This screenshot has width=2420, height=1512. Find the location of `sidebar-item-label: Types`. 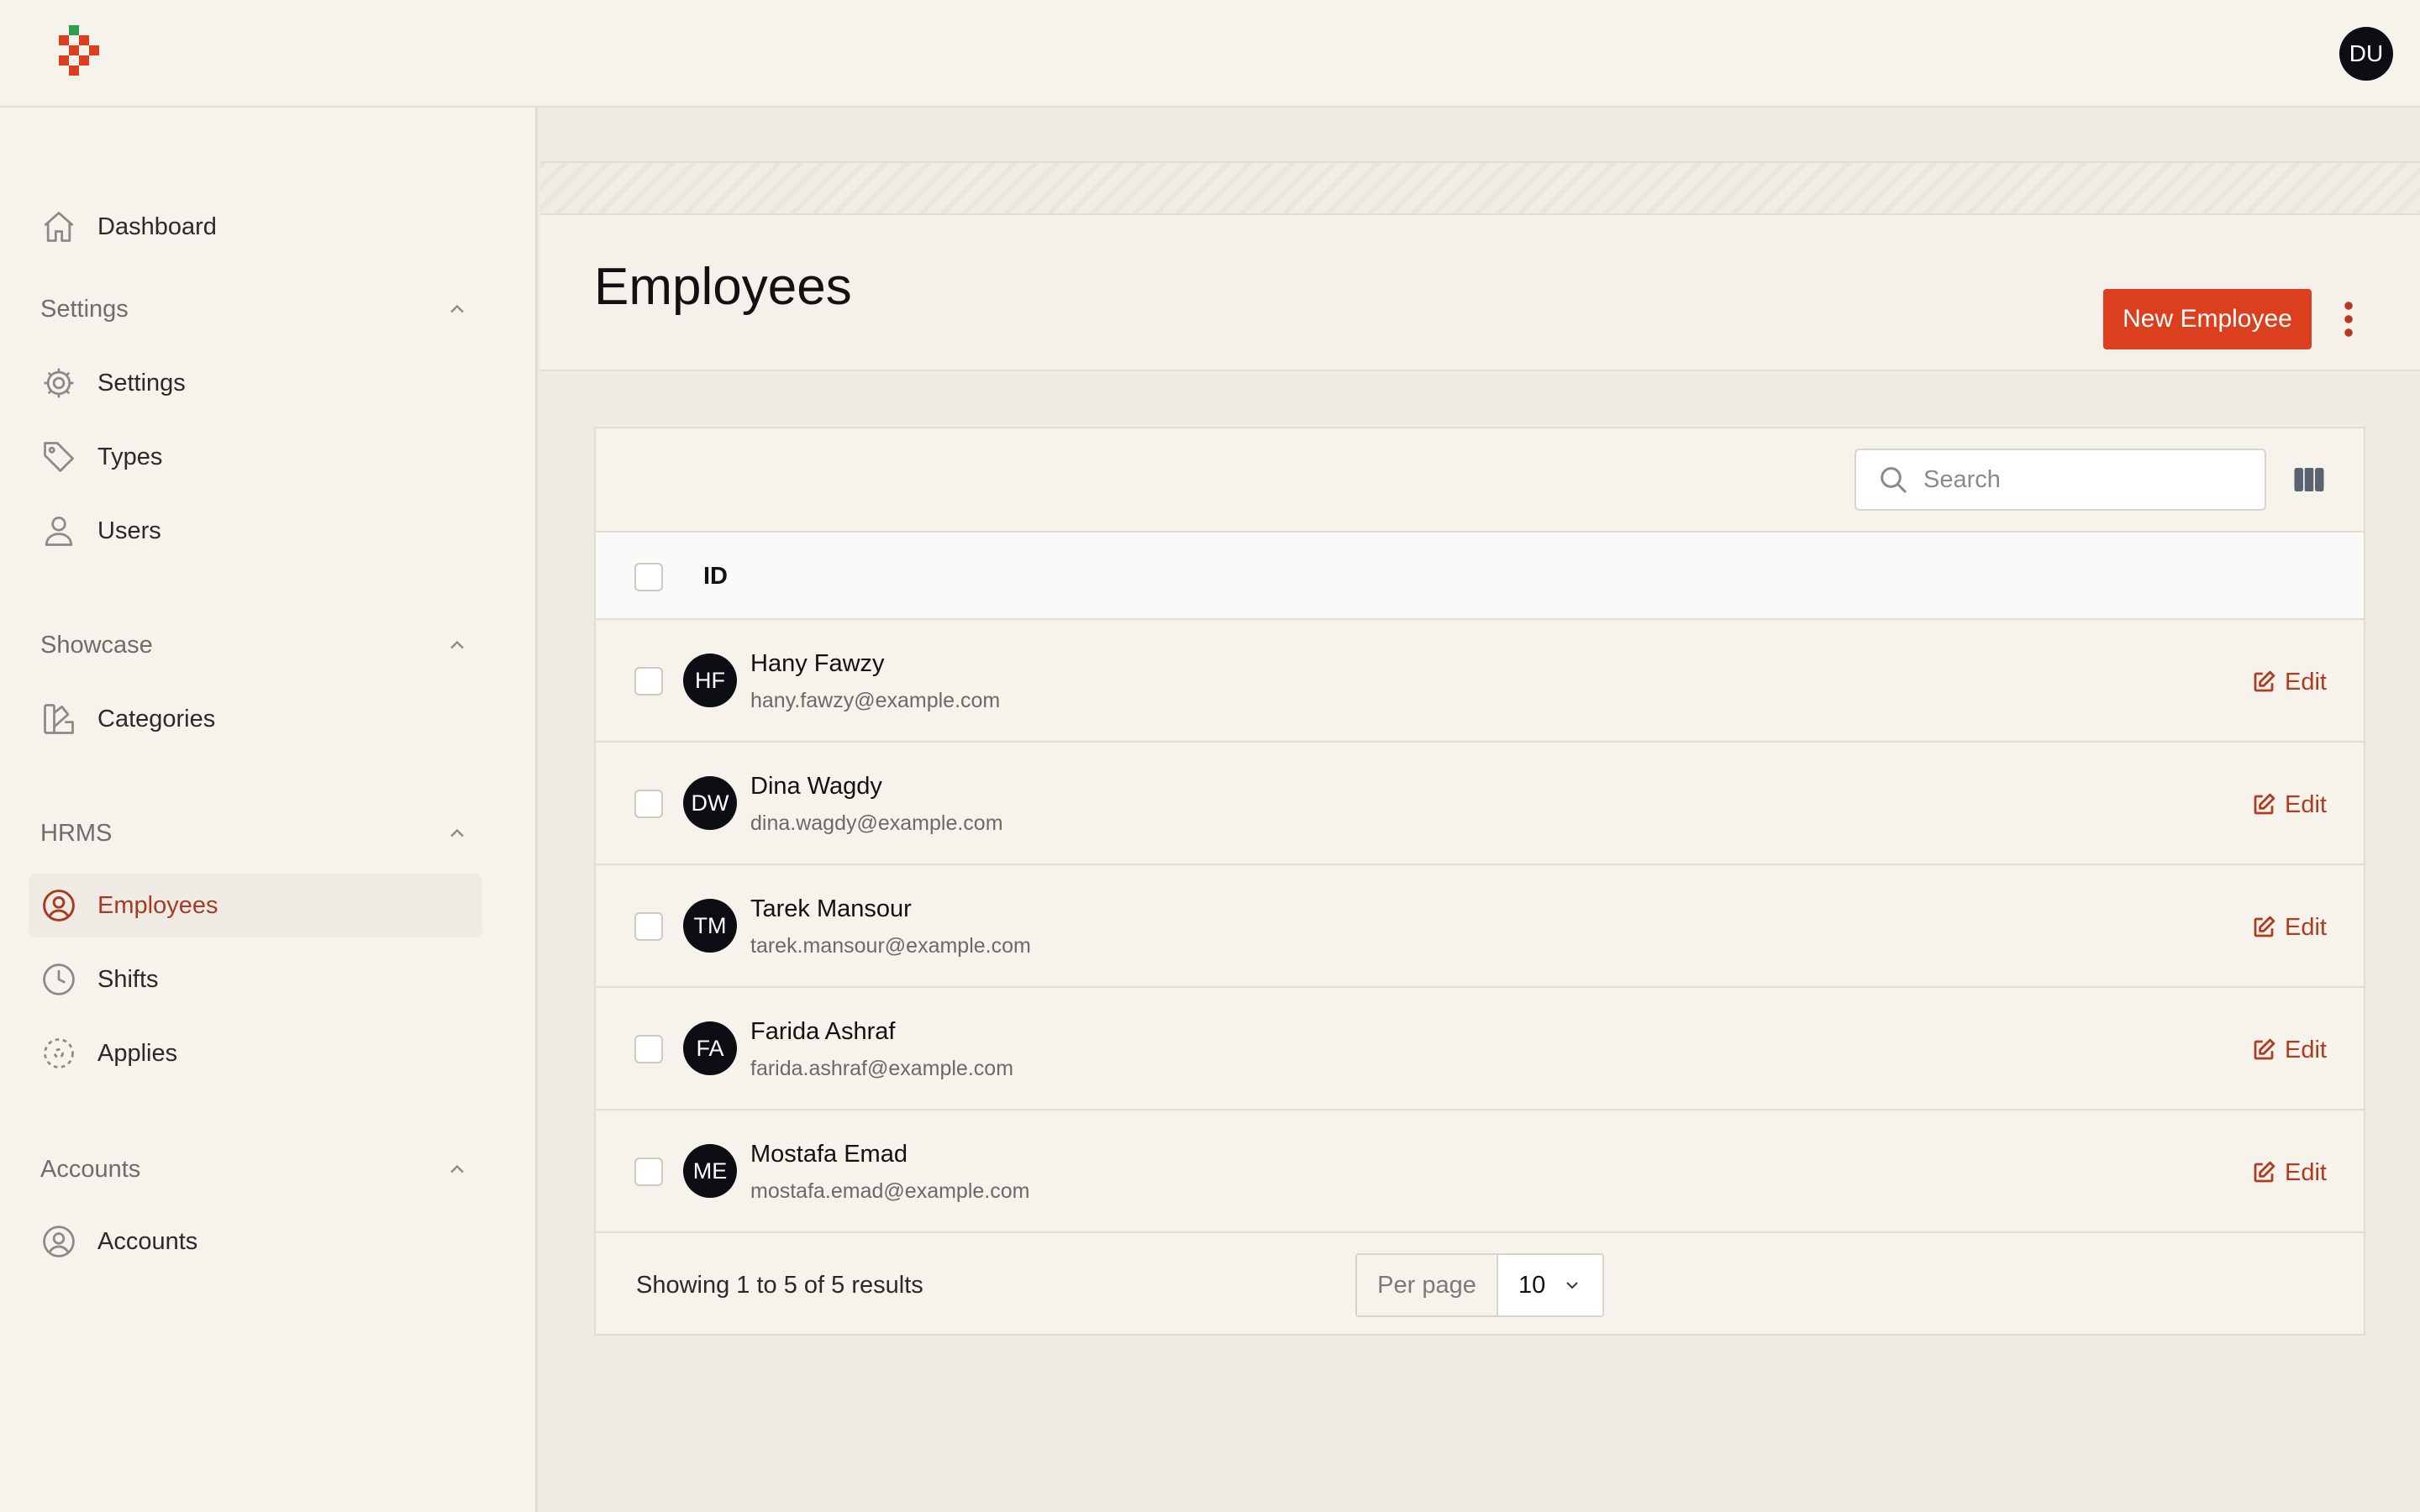

sidebar-item-label: Types is located at coordinates (130, 456).